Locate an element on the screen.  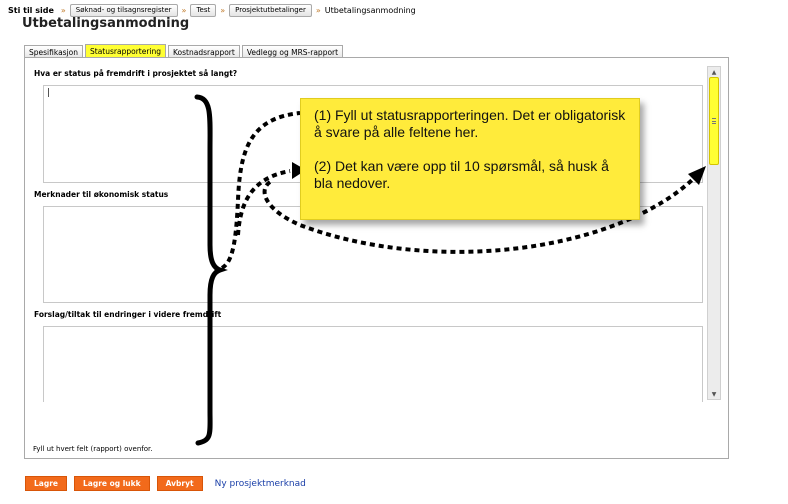
scrollbar-thumb is located at coordinates (714, 121).